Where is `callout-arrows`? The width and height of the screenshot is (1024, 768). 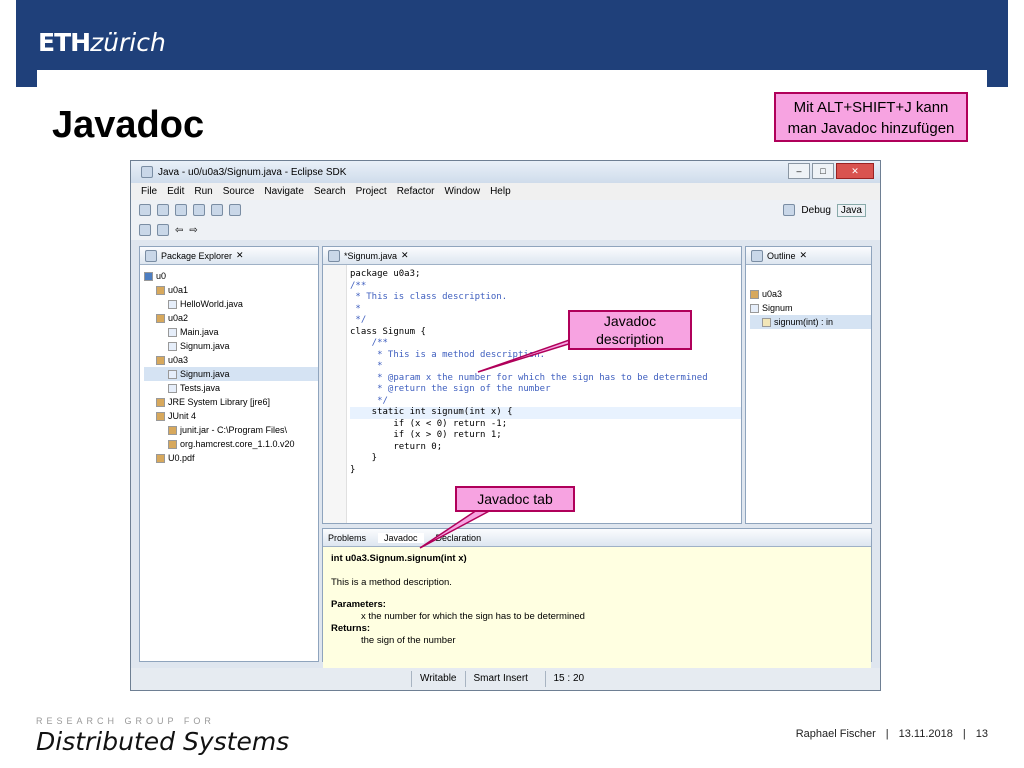
callout-arrows is located at coordinates (504, 443).